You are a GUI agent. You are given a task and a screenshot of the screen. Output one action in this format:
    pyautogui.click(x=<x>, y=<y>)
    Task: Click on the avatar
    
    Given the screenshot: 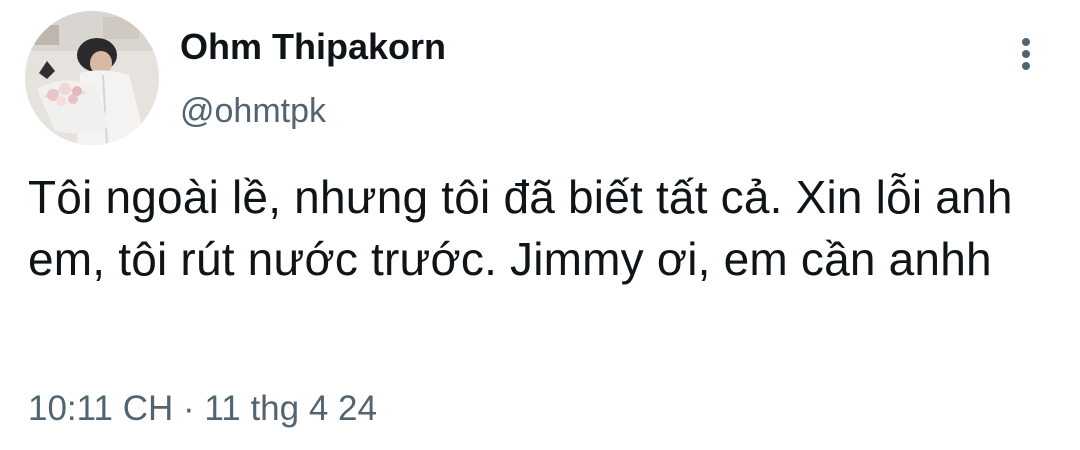 What is the action you would take?
    pyautogui.click(x=92, y=78)
    